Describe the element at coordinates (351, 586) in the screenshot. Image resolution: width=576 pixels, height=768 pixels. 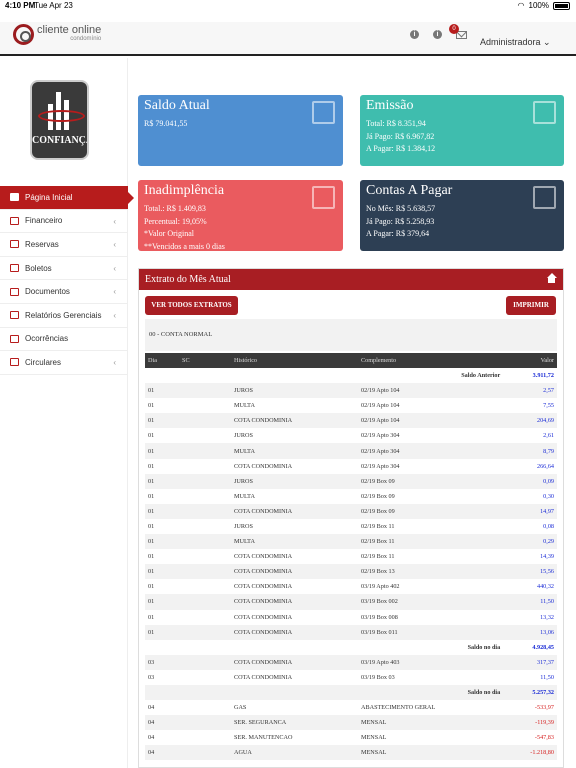
I see `table-row: 01 COTA CONDOMINIA 03/19 Apto 402 440,32` at that location.